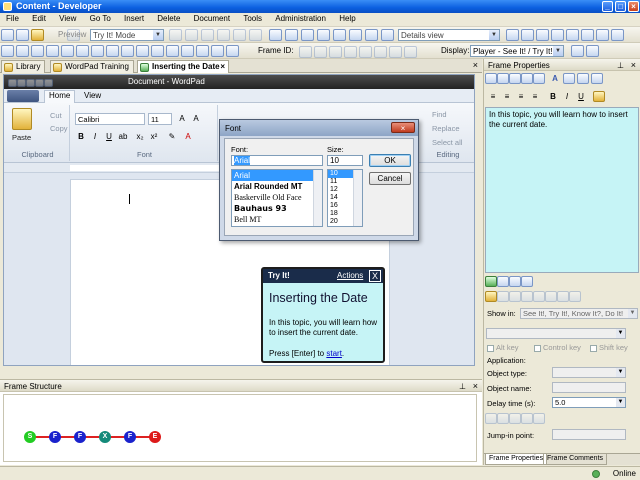 The width and height of the screenshot is (640, 480). Describe the element at coordinates (503, 418) in the screenshot. I see `rectangle-icon` at that location.